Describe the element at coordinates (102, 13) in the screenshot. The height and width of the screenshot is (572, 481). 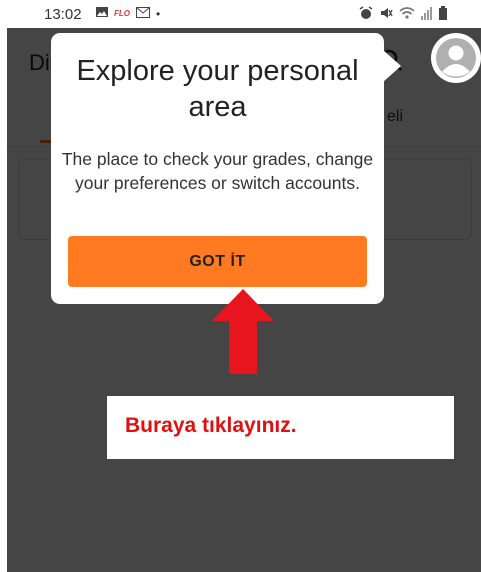
I see `image-icon` at that location.